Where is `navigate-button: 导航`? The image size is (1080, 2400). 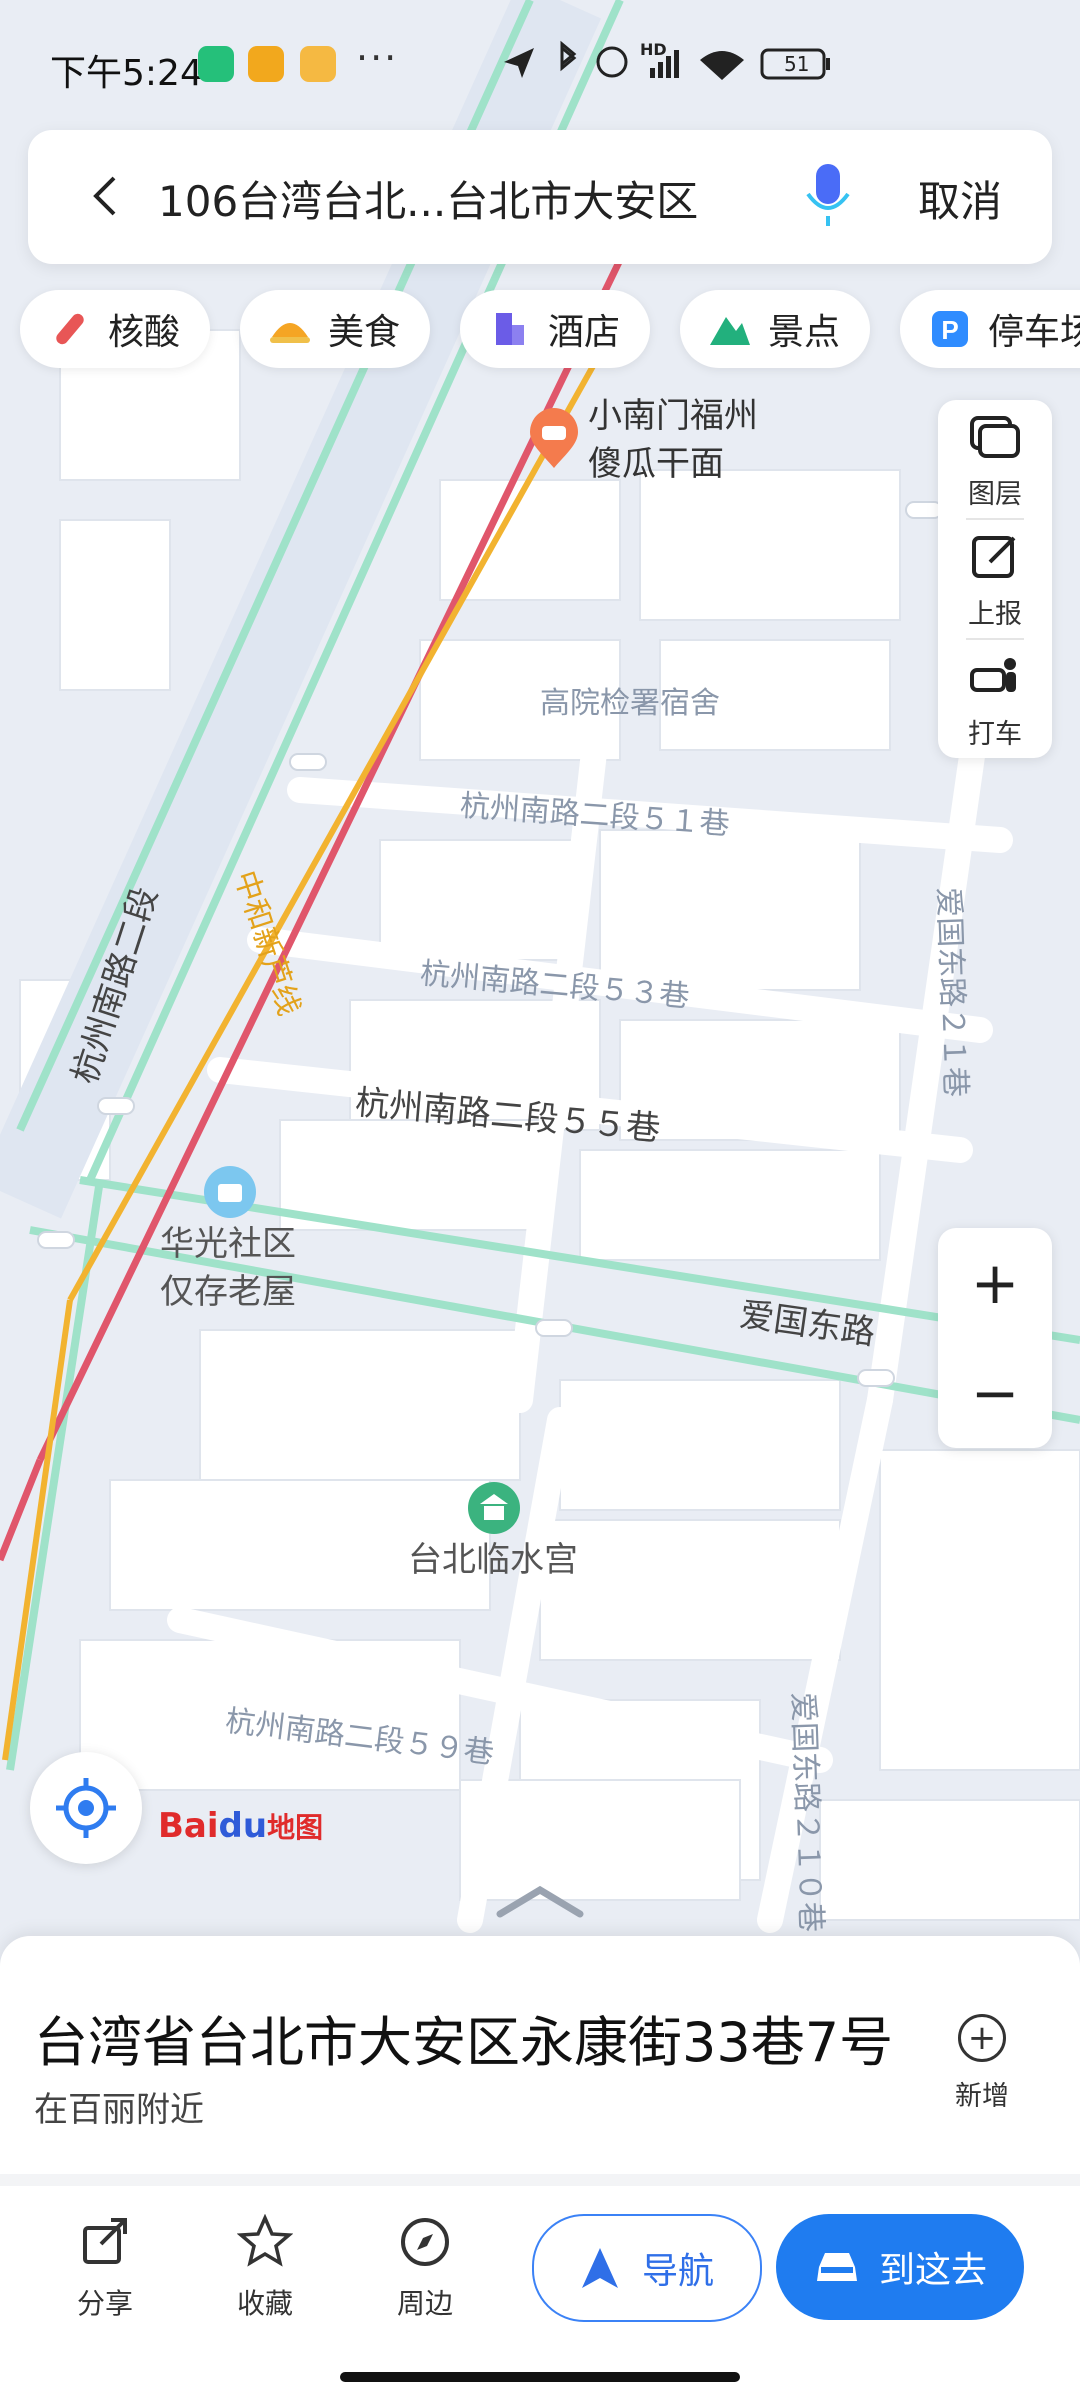
navigate-button: 导航 is located at coordinates (647, 2268).